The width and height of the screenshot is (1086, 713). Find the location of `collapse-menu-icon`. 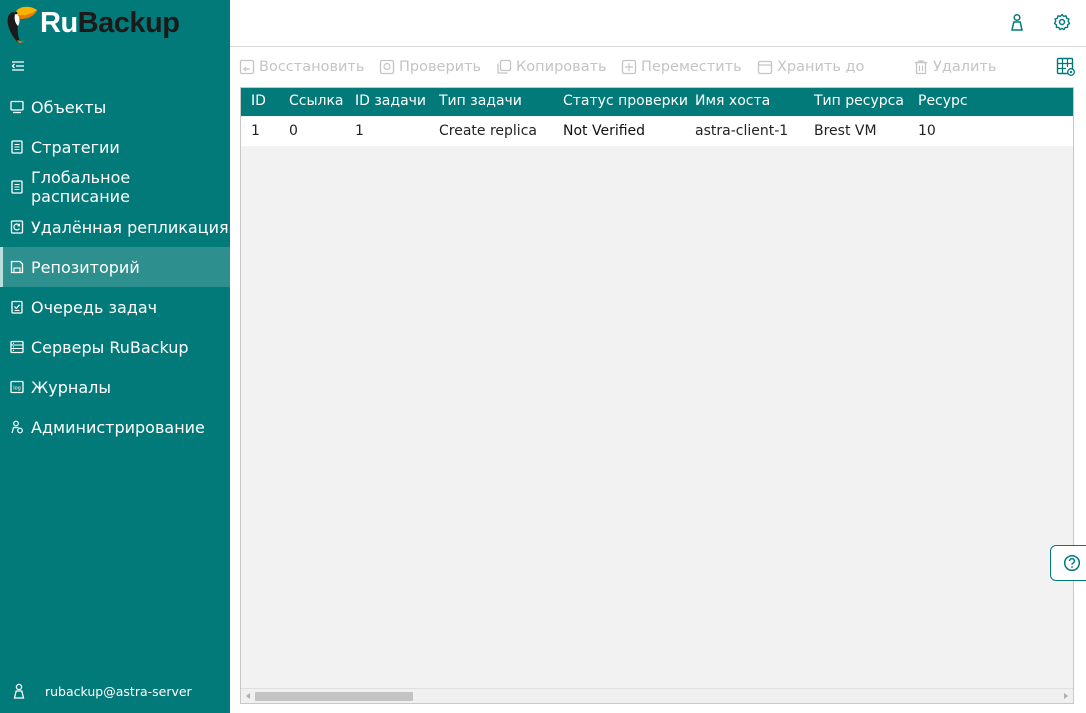

collapse-menu-icon is located at coordinates (18, 66).